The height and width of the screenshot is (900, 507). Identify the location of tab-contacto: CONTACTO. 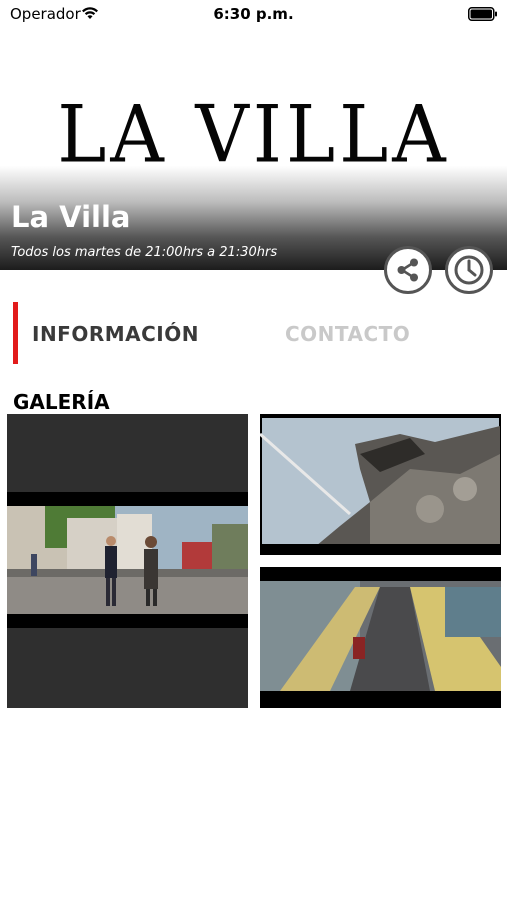
(347, 334).